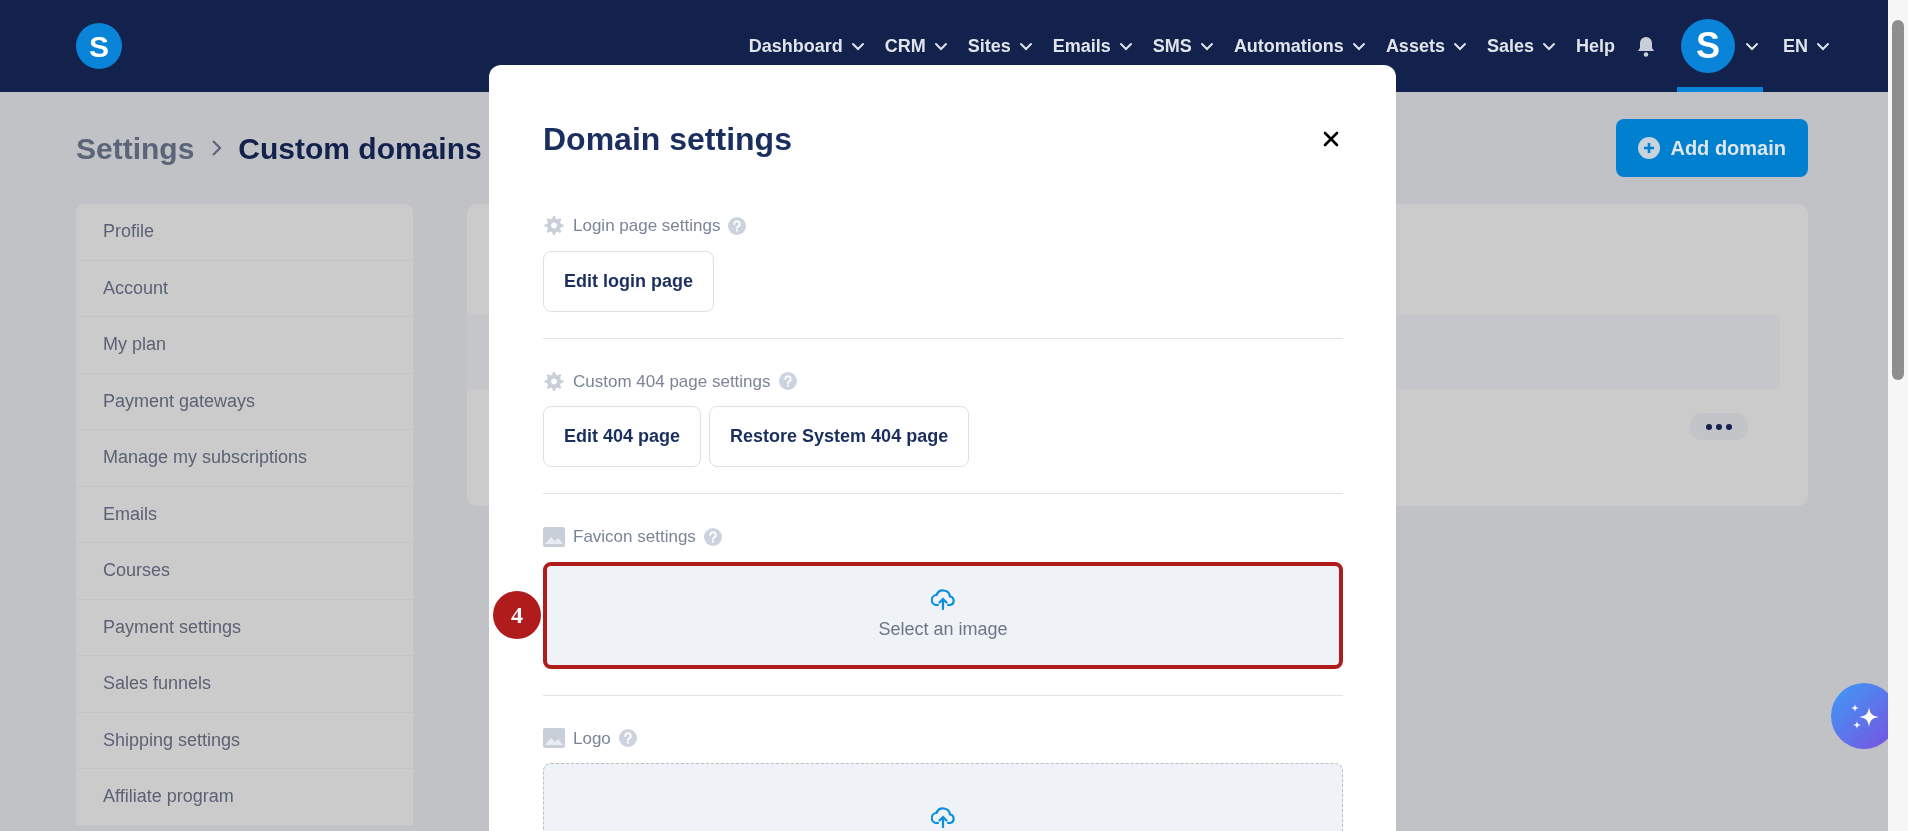 The height and width of the screenshot is (831, 1908). Describe the element at coordinates (244, 288) in the screenshot. I see `sidebar-item: Account` at that location.